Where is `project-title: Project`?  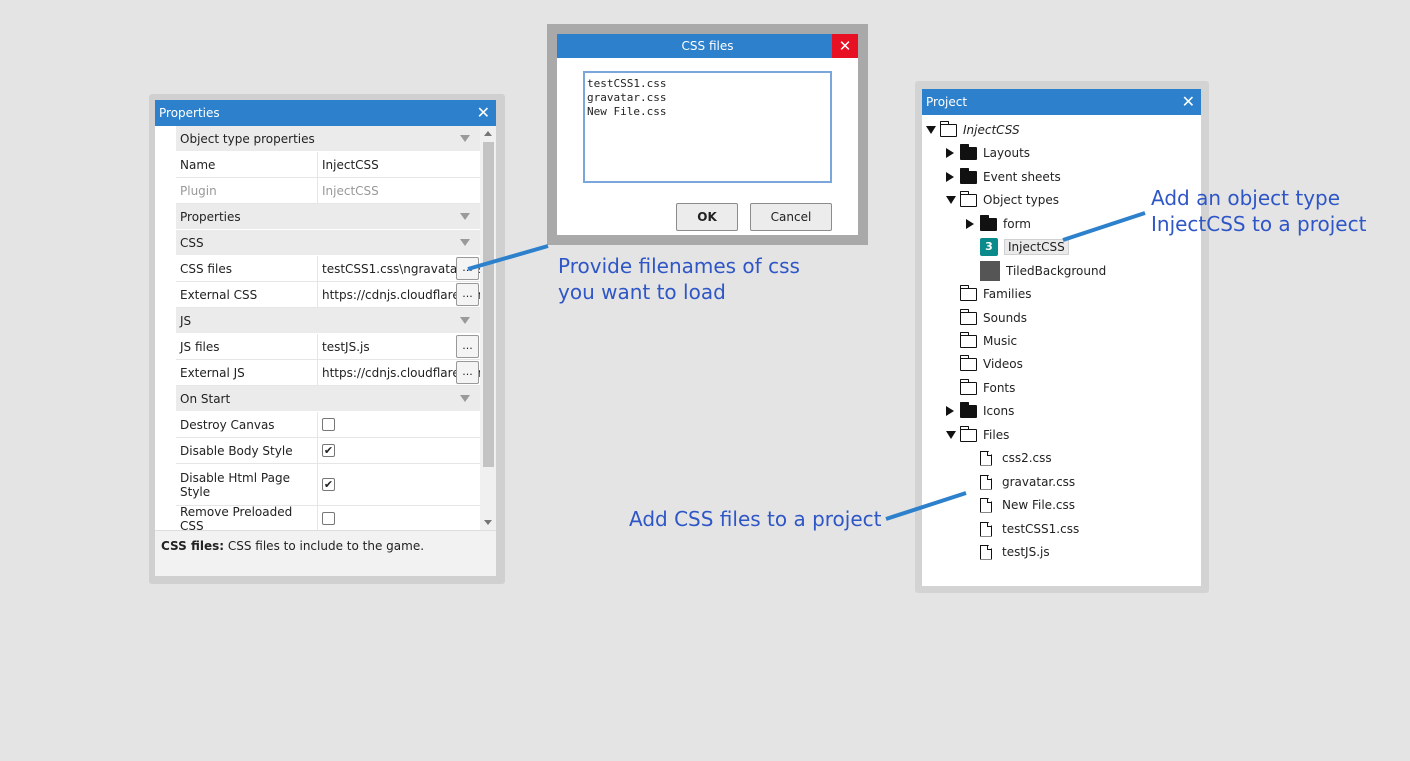
project-title: Project is located at coordinates (947, 102).